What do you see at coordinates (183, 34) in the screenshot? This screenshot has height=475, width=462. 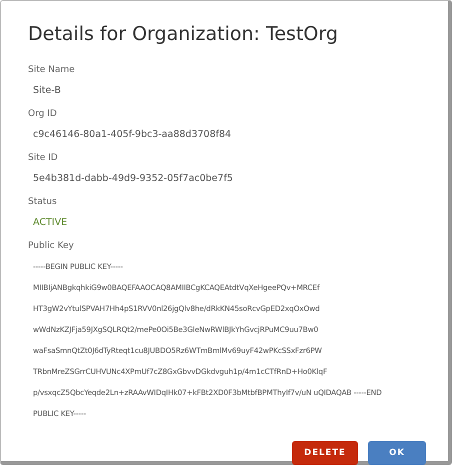 I see `dialog-title: Details for Organization: TestOrg` at bounding box center [183, 34].